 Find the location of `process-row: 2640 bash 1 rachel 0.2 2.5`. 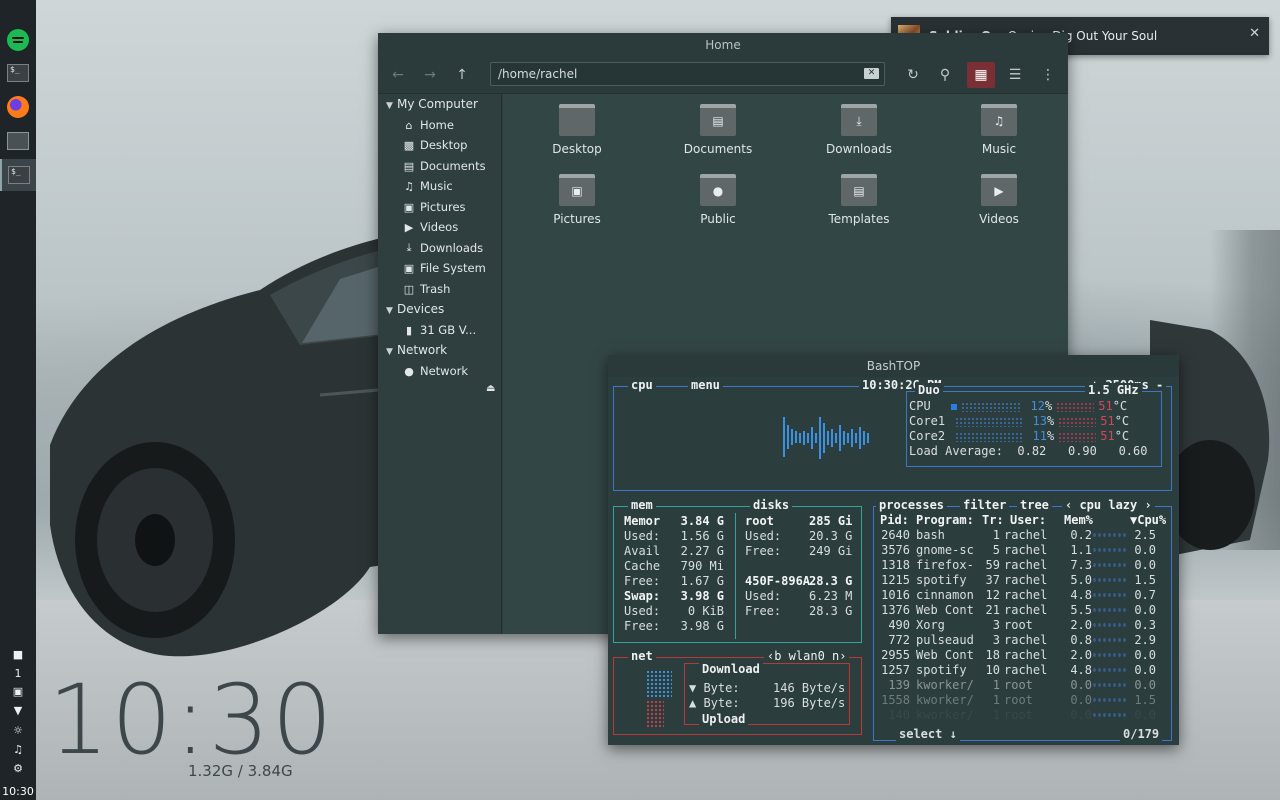

process-row: 2640 bash 1 rachel 0.2 2.5 is located at coordinates (1018, 535).